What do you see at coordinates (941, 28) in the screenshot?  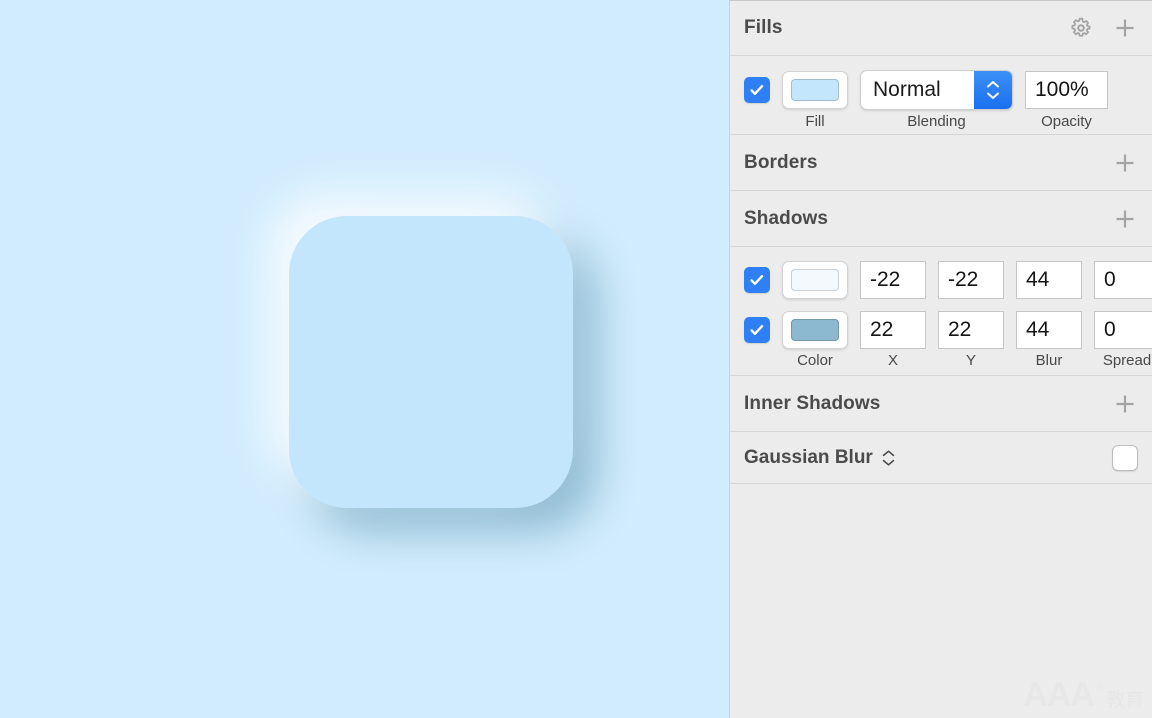 I see `section-header-fills: Fills` at bounding box center [941, 28].